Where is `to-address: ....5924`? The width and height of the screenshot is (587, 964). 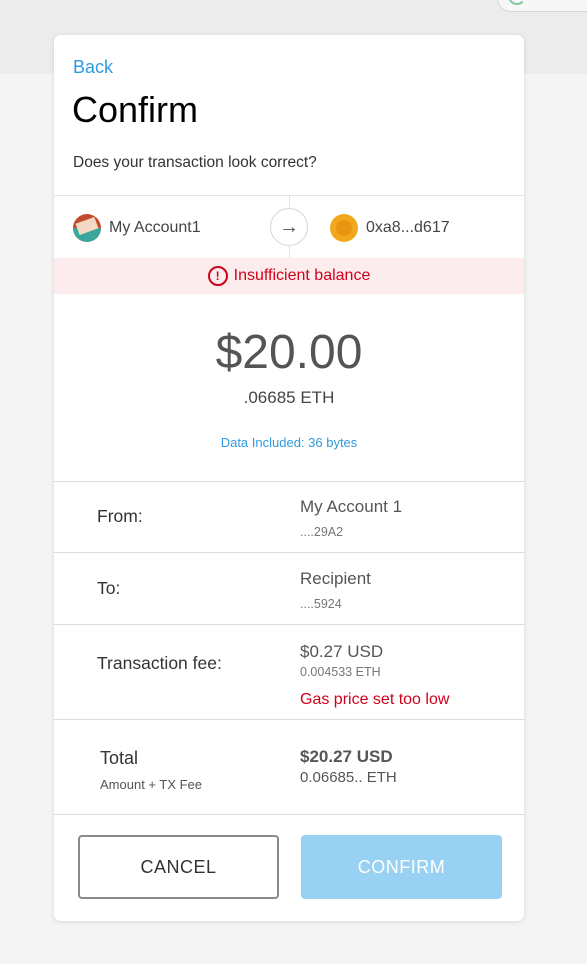 to-address: ....5924 is located at coordinates (321, 604).